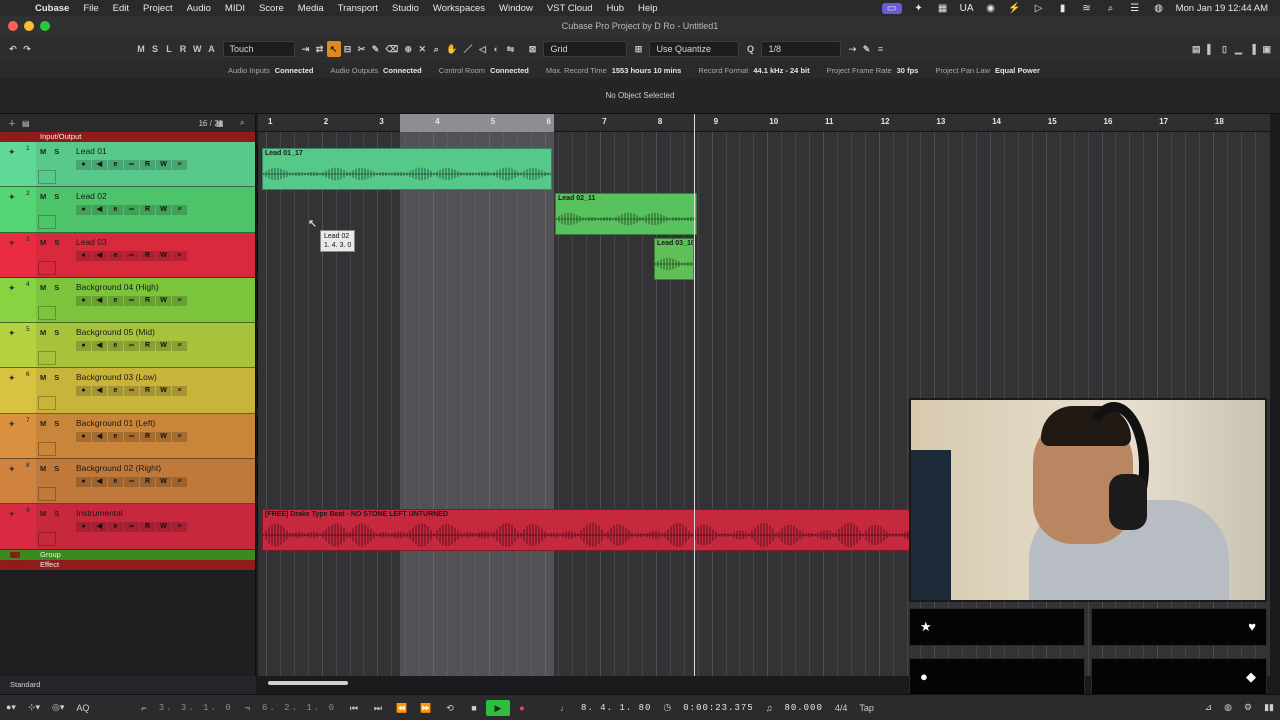 This screenshot has width=1280, height=720. I want to click on track-name: Background 04 (High), so click(117, 287).